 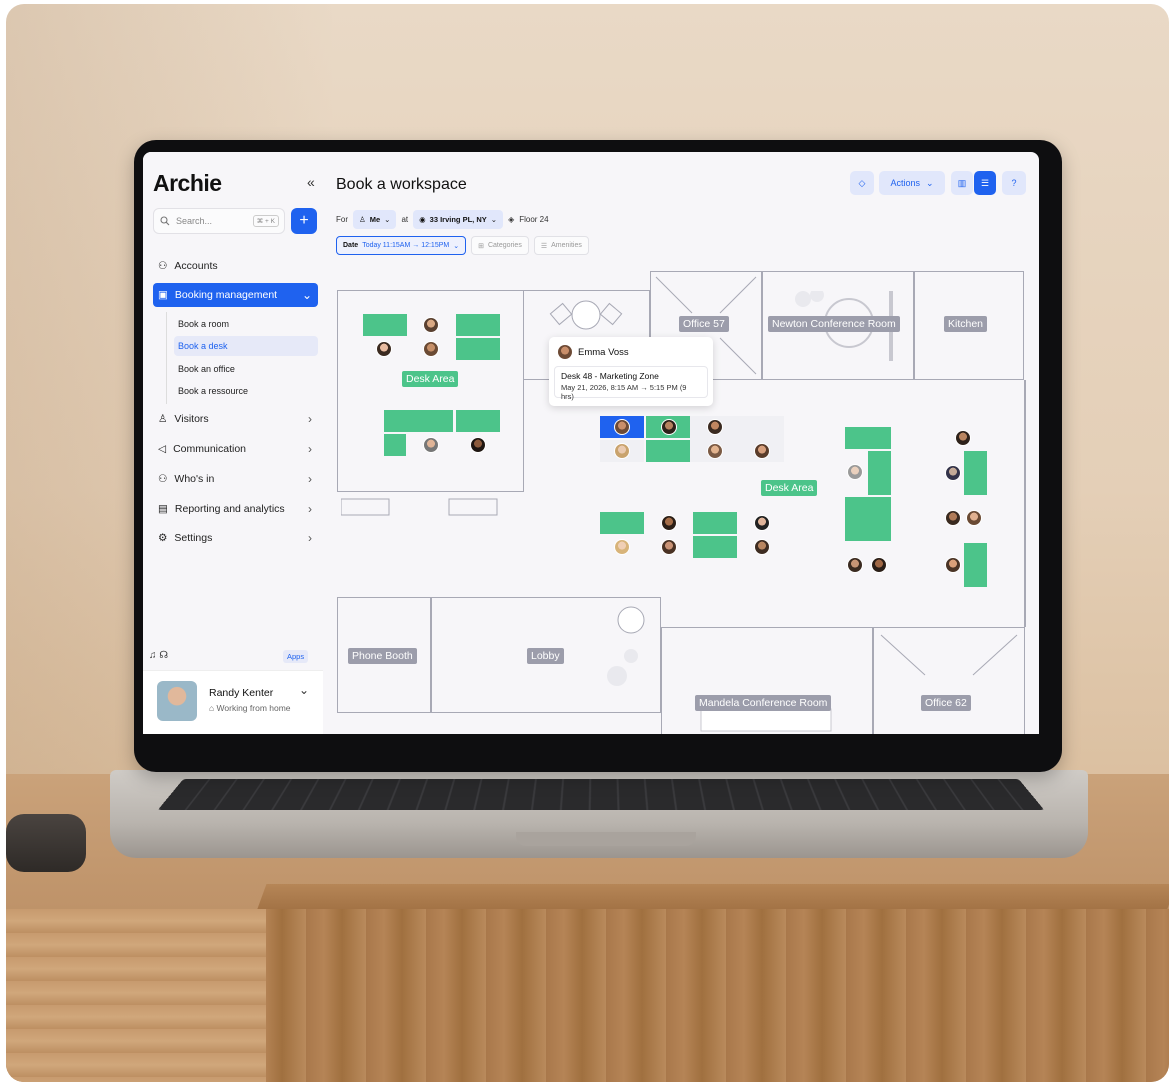 I want to click on list-view-button: ☰, so click(x=985, y=183).